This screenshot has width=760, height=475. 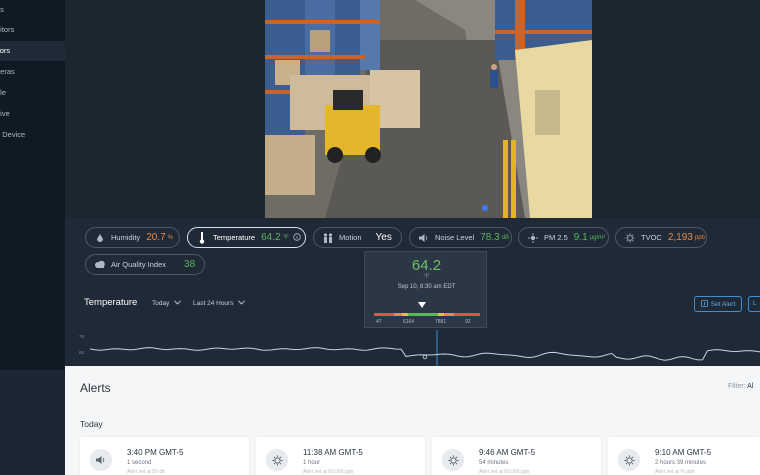 I want to click on sidebar-item-archive: hive, so click(x=32, y=114).